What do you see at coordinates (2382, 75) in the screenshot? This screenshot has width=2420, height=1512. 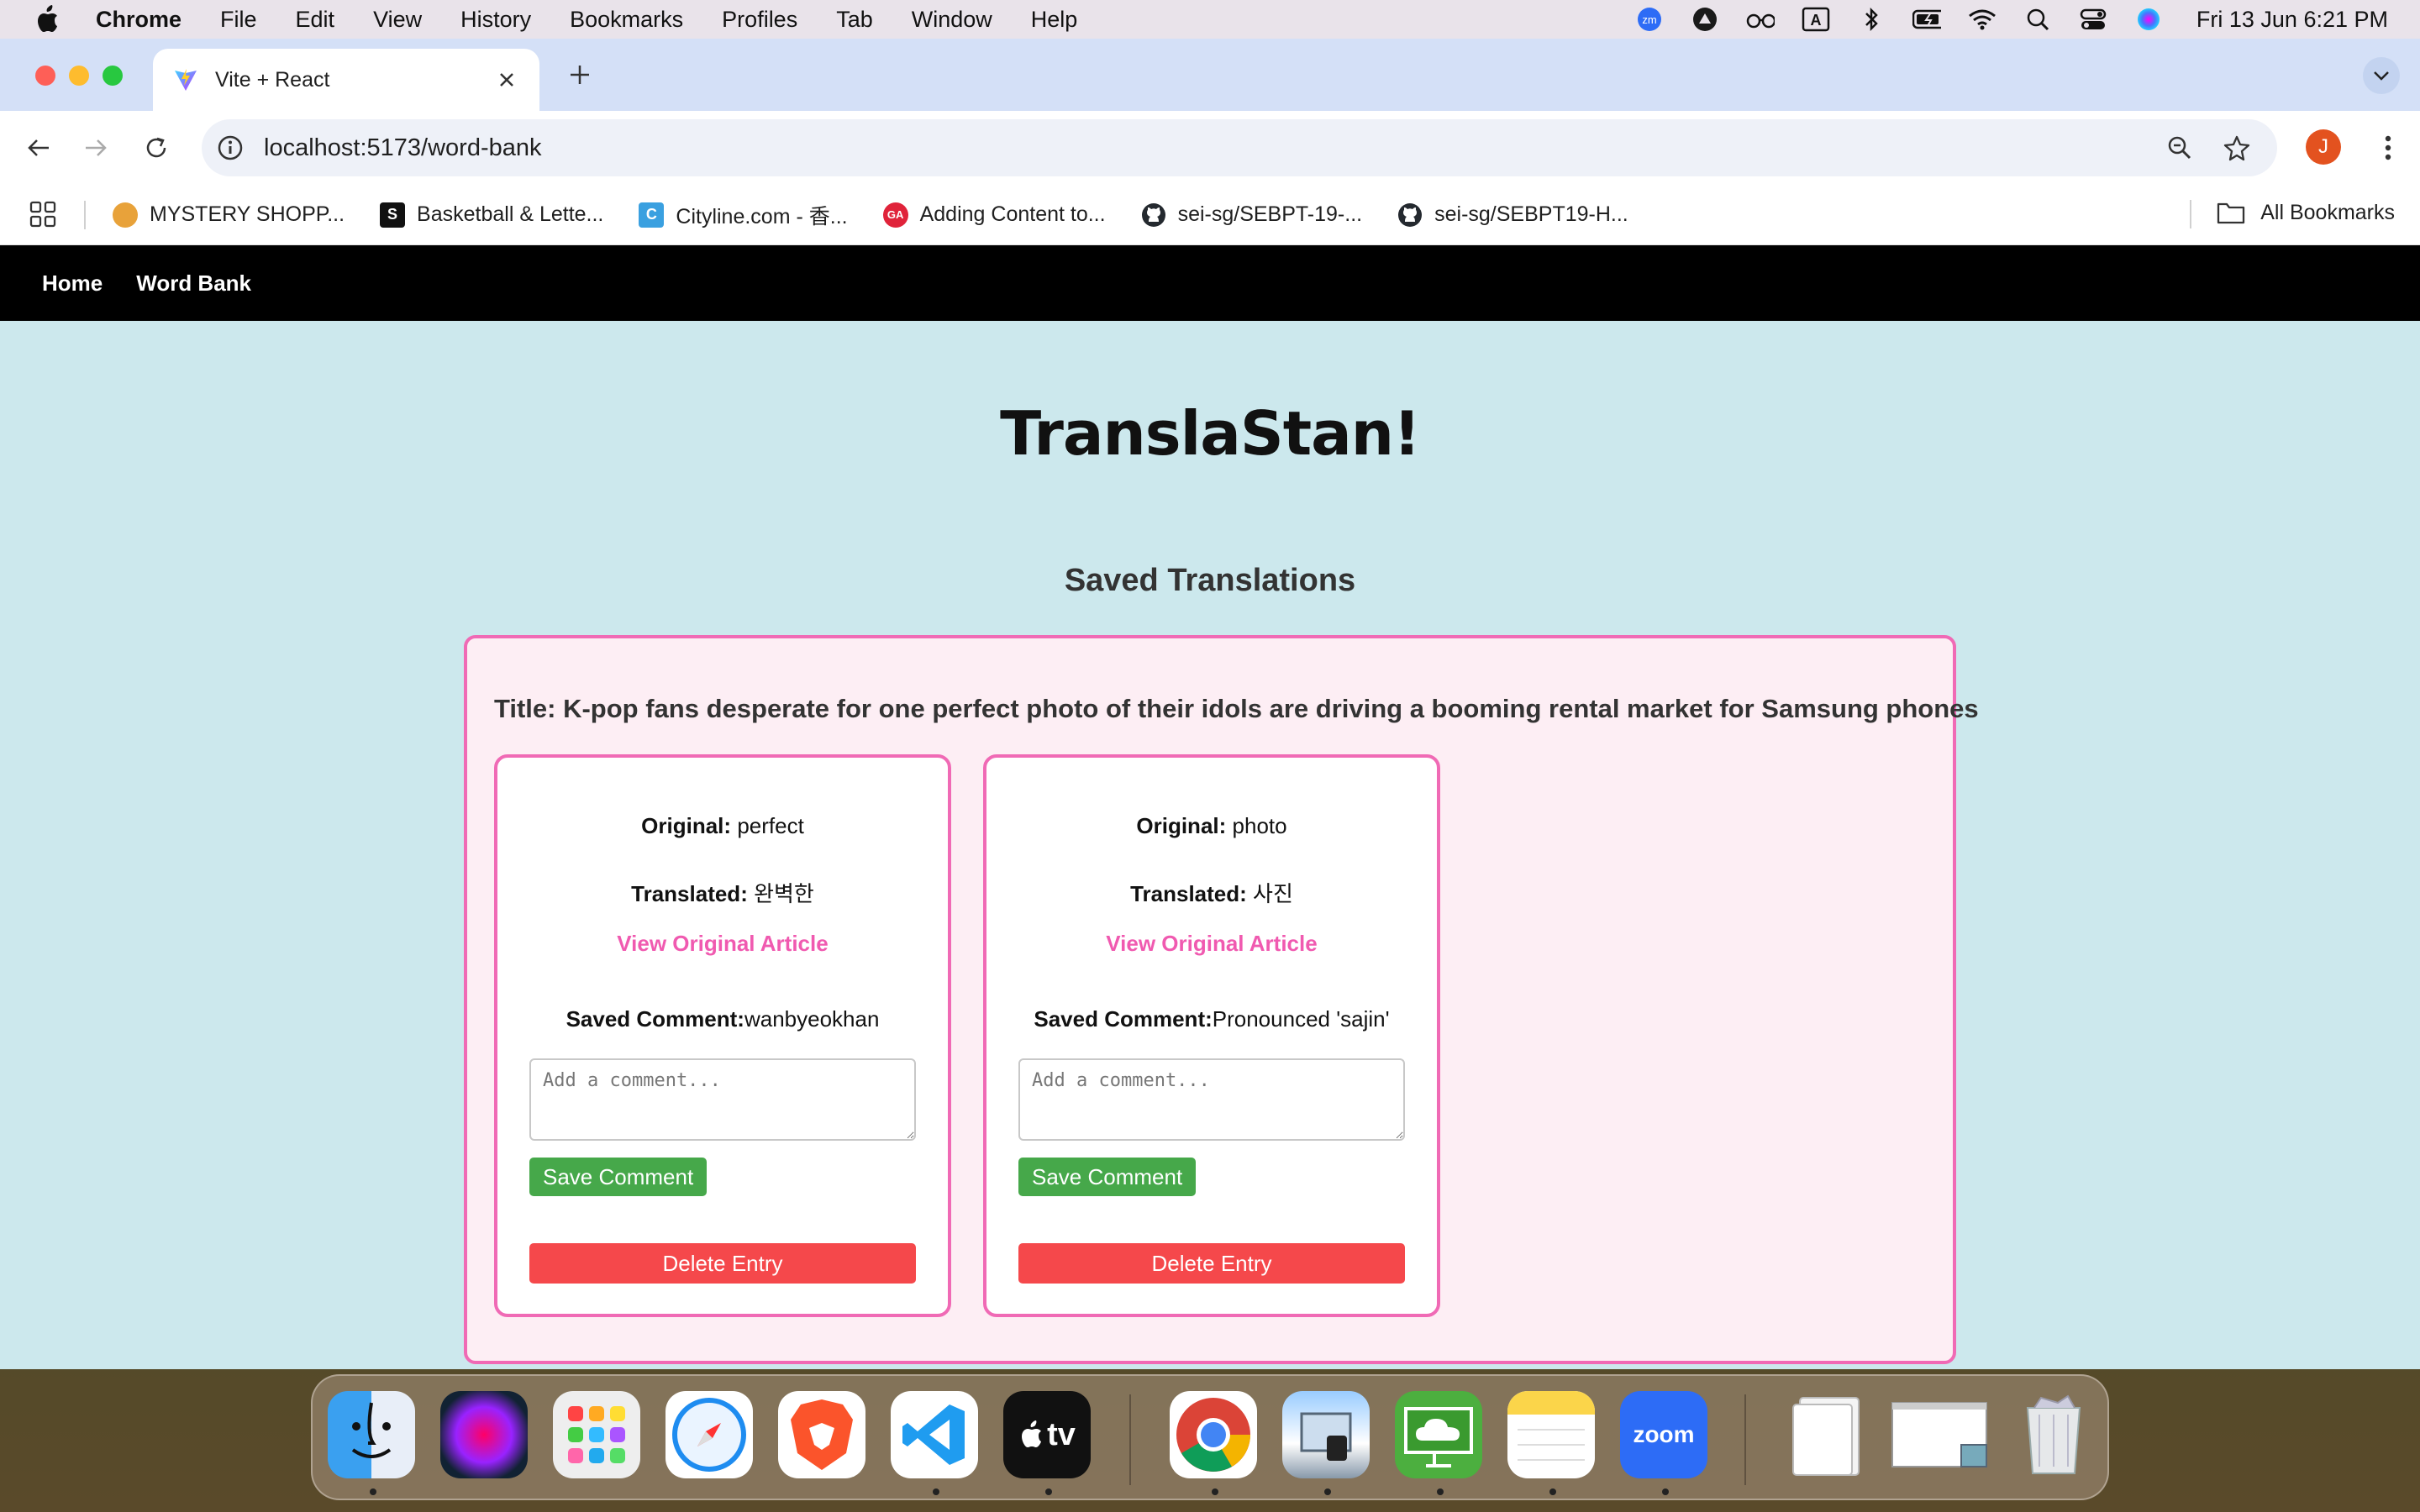 I see `tab-search-icon` at bounding box center [2382, 75].